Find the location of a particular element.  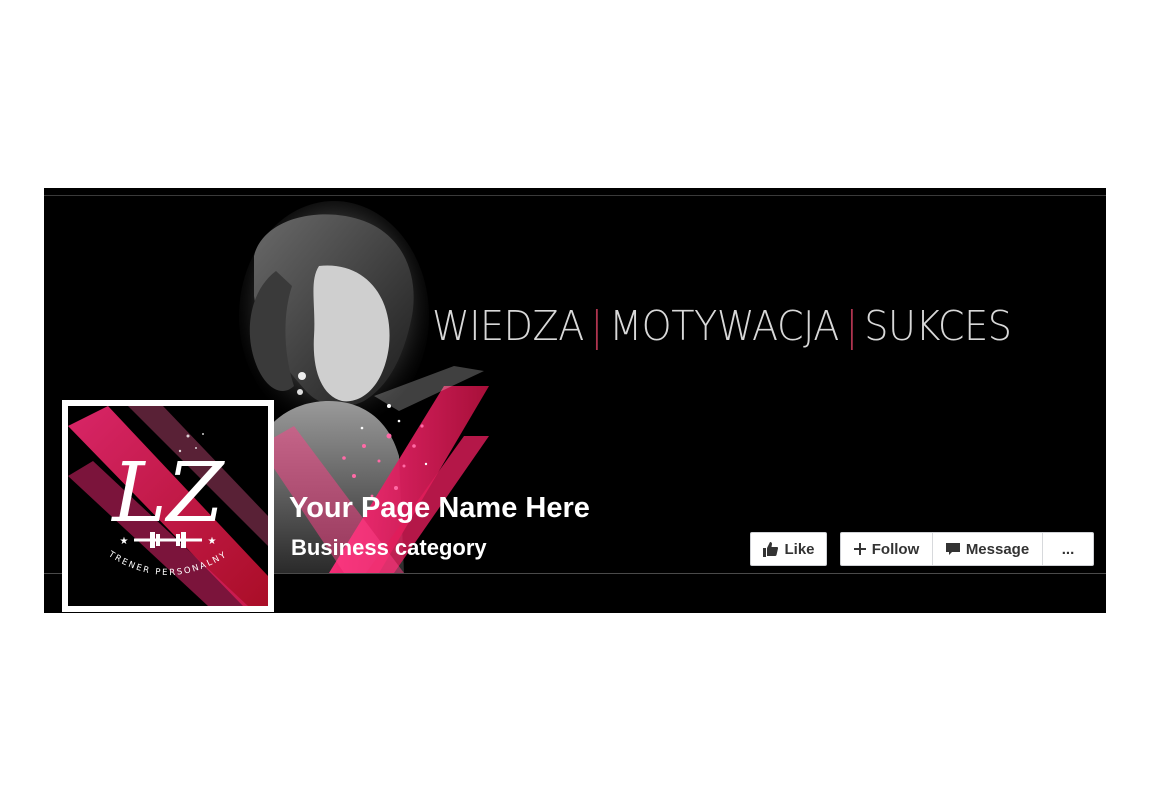

page-category: Business category is located at coordinates (389, 548).